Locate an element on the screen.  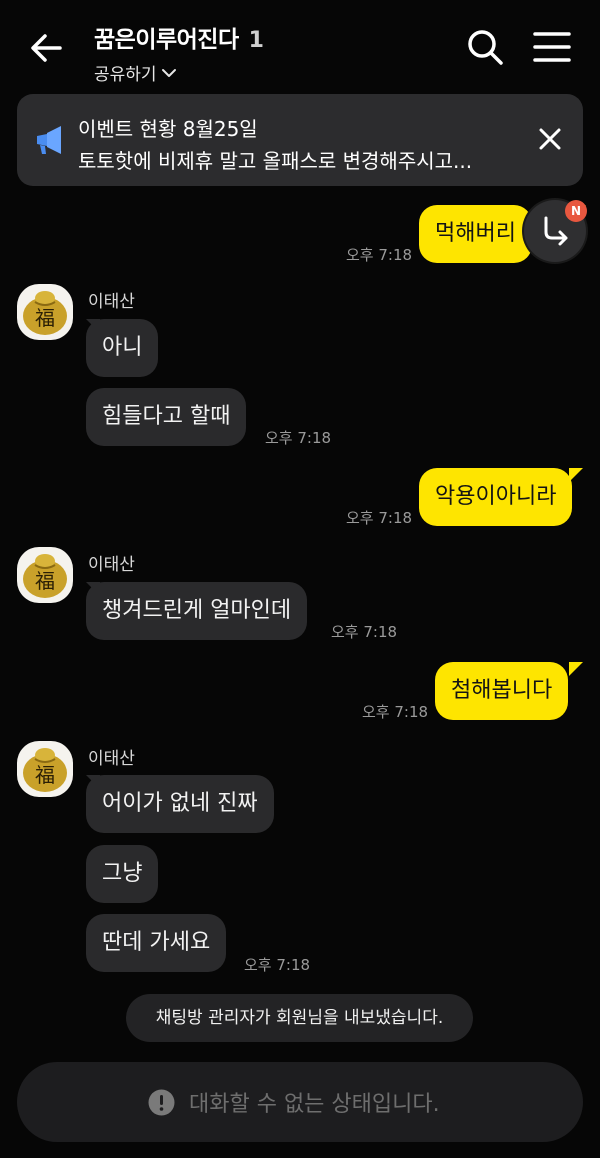
notice-title: 이벤트 현황 8월25일 is located at coordinates (168, 129).